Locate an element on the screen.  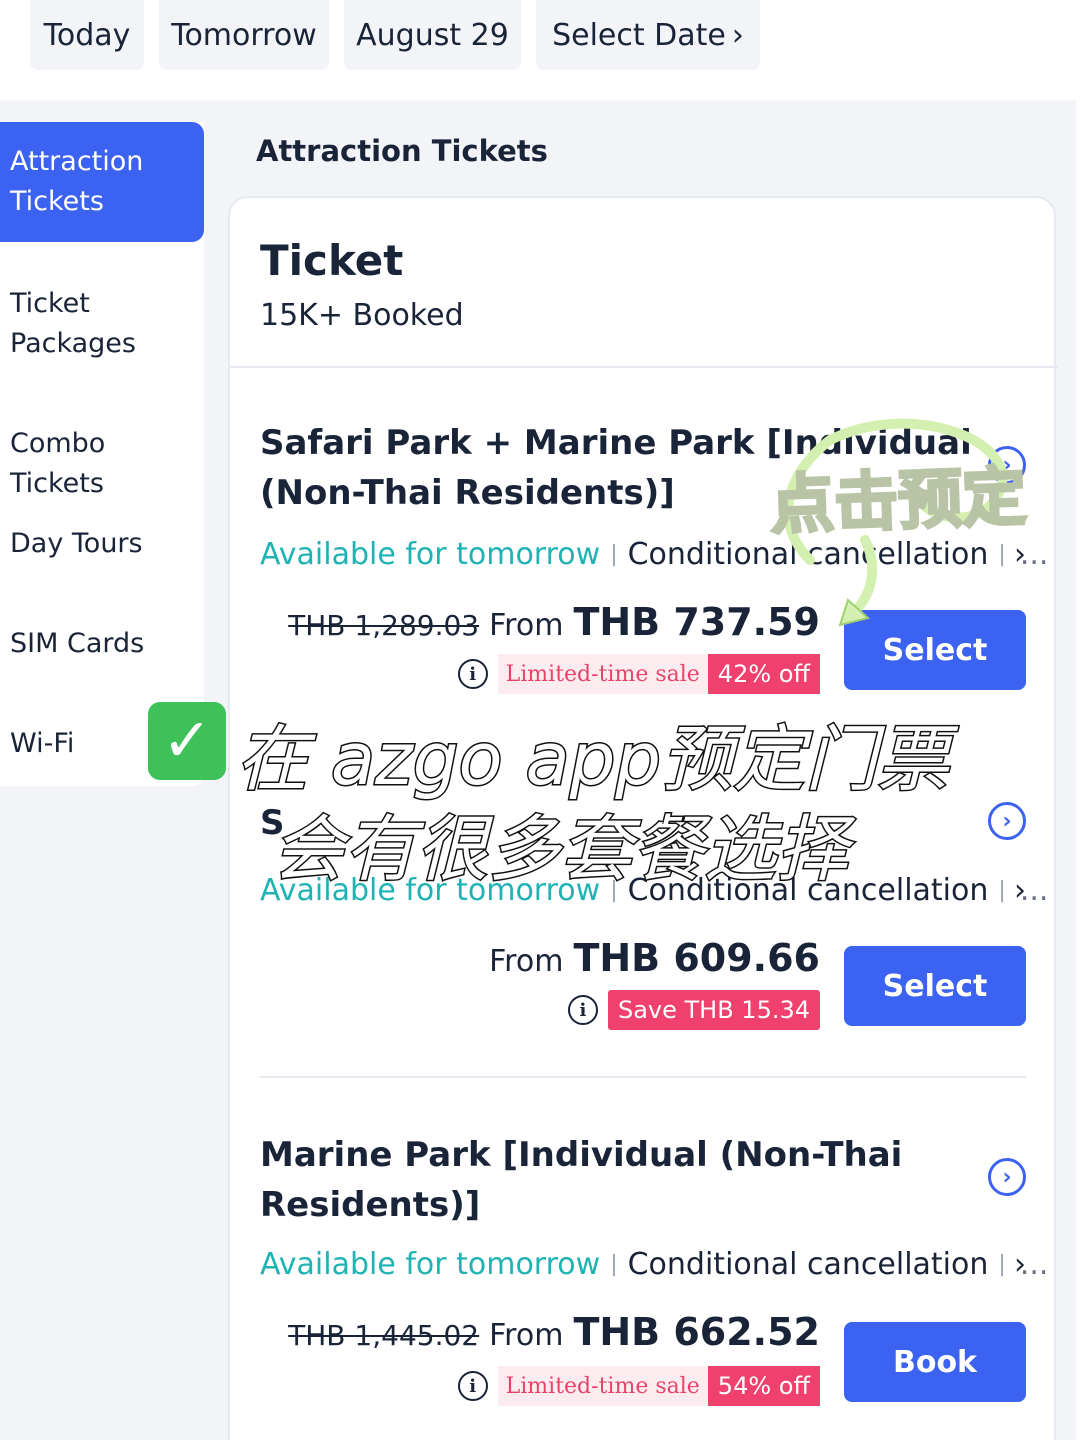
save-badge: Save THB 15.34 is located at coordinates (713, 1010).